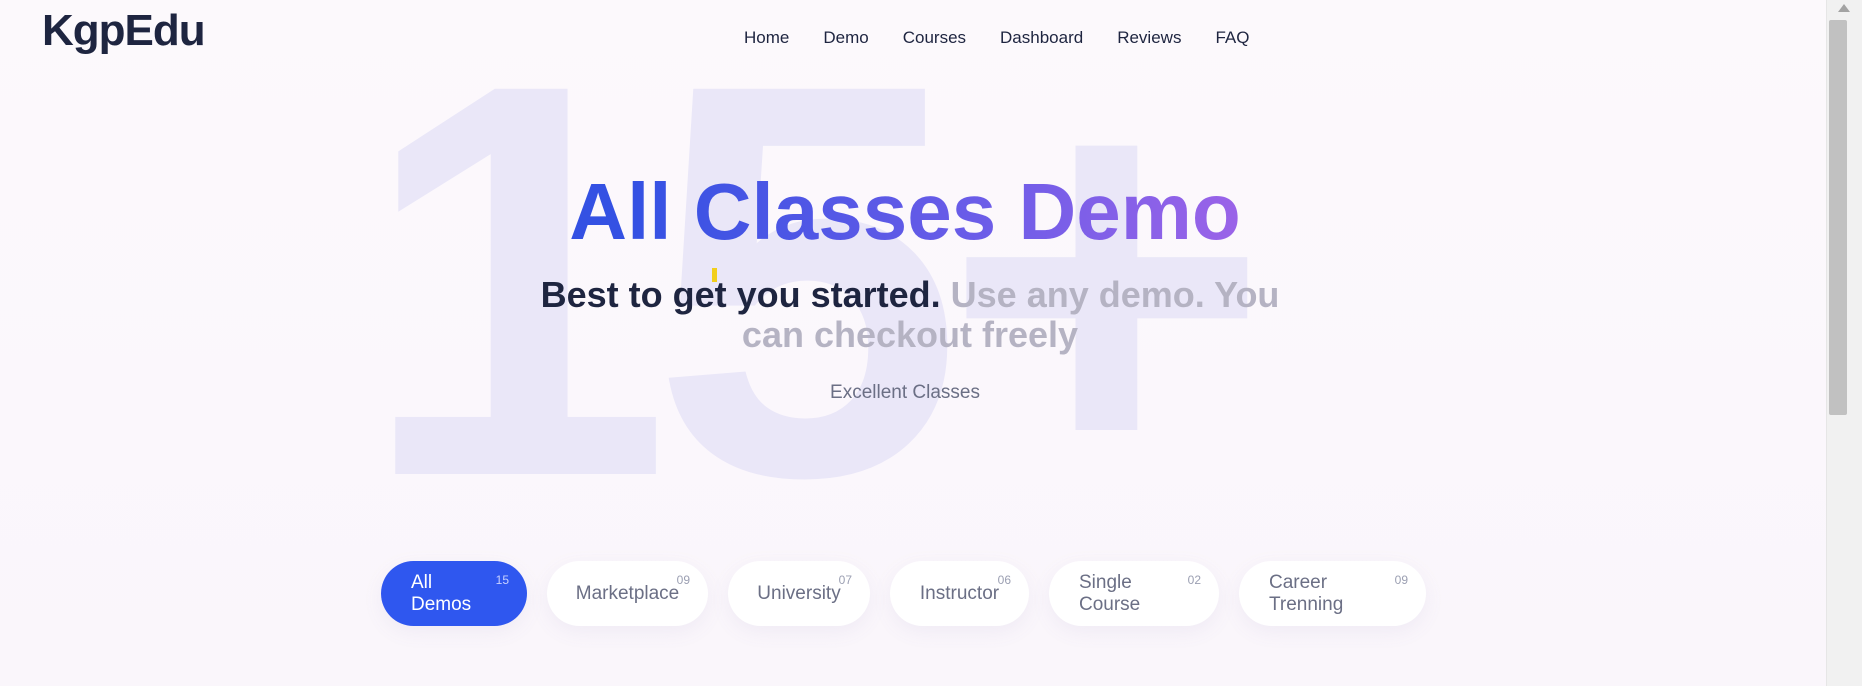 The width and height of the screenshot is (1862, 686). What do you see at coordinates (441, 593) in the screenshot?
I see `tab-label: All Demos` at bounding box center [441, 593].